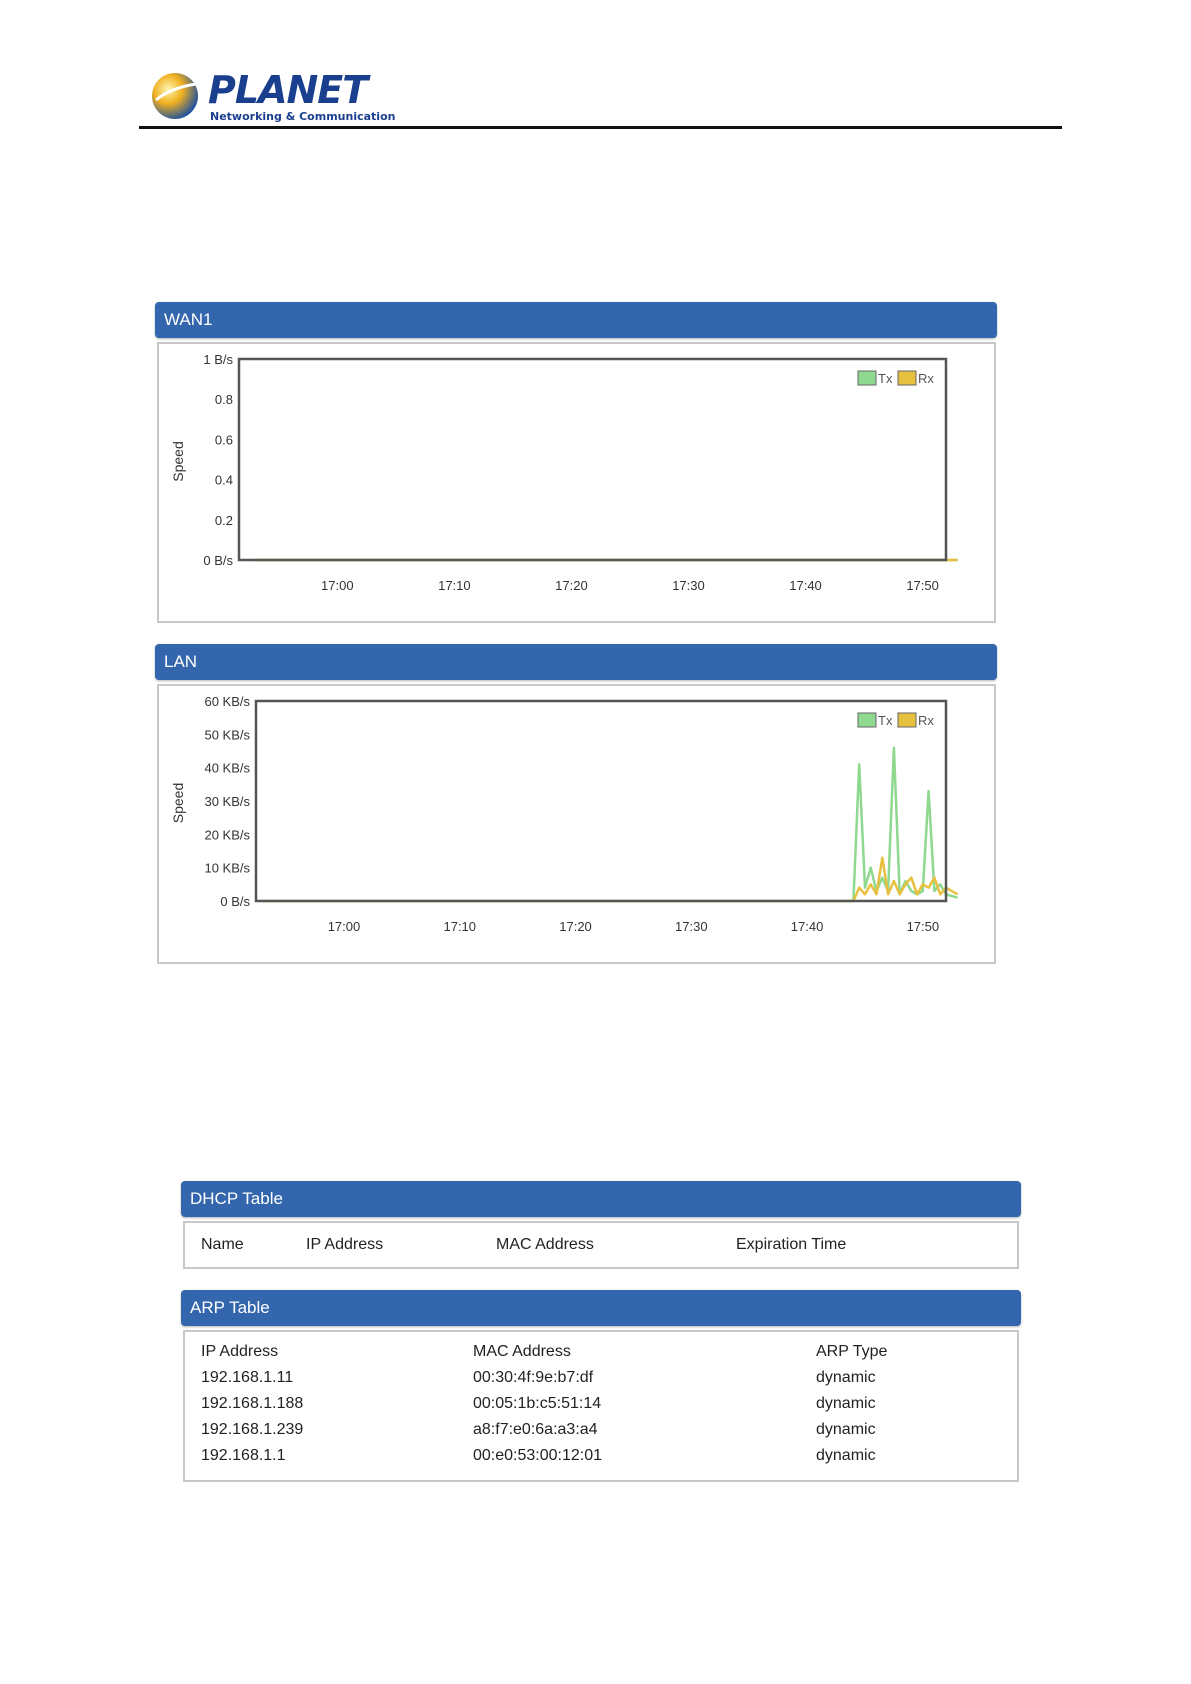 The width and height of the screenshot is (1191, 1684). Describe the element at coordinates (218, 560) in the screenshot. I see `wan-y-tick-label: 0 B/s` at that location.